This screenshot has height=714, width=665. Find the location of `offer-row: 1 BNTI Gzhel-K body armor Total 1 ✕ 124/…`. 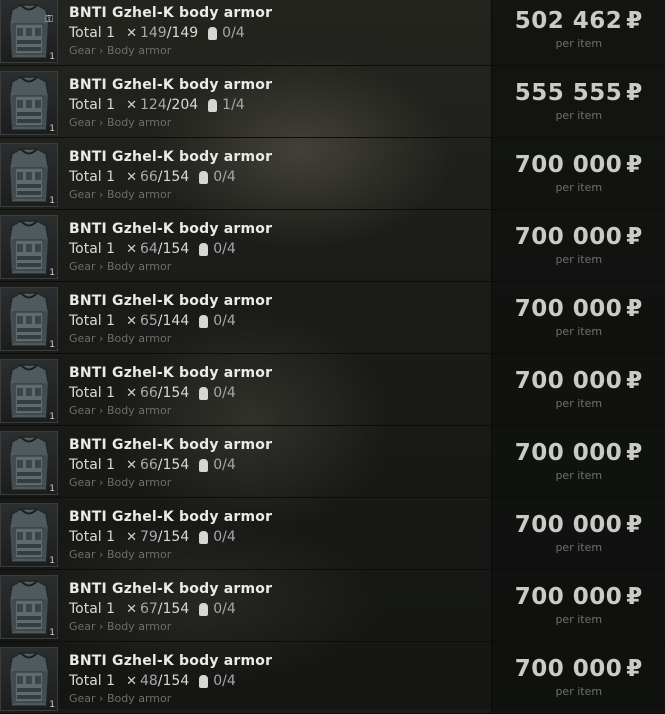

offer-row: 1 BNTI Gzhel-K body armor Total 1 ✕ 124/… is located at coordinates (332, 102).